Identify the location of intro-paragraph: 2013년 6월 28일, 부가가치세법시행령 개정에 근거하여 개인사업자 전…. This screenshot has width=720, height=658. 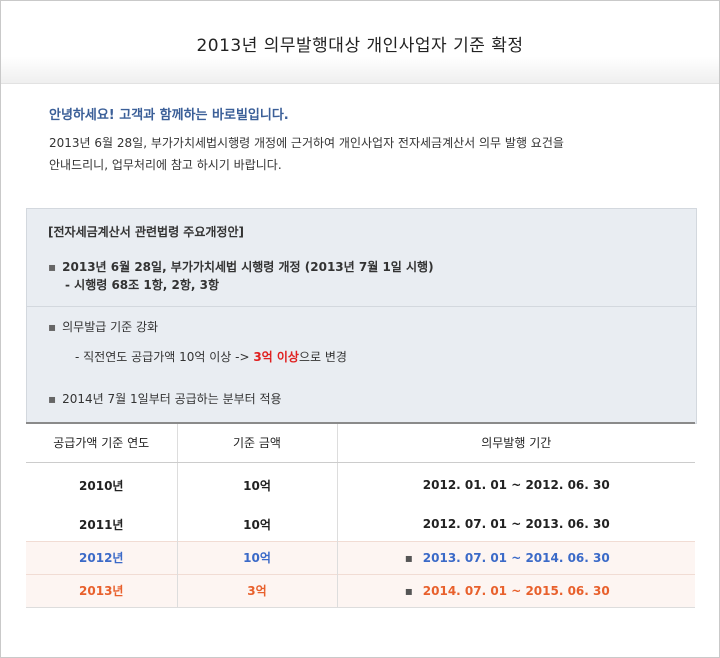
(359, 154).